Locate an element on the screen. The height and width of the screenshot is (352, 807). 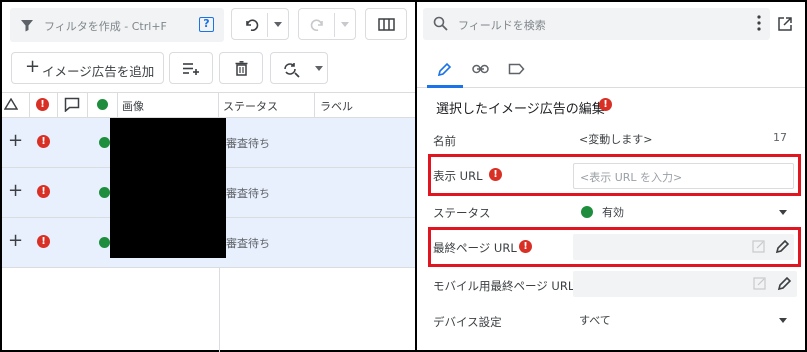
column-divider is located at coordinates (219, 310).